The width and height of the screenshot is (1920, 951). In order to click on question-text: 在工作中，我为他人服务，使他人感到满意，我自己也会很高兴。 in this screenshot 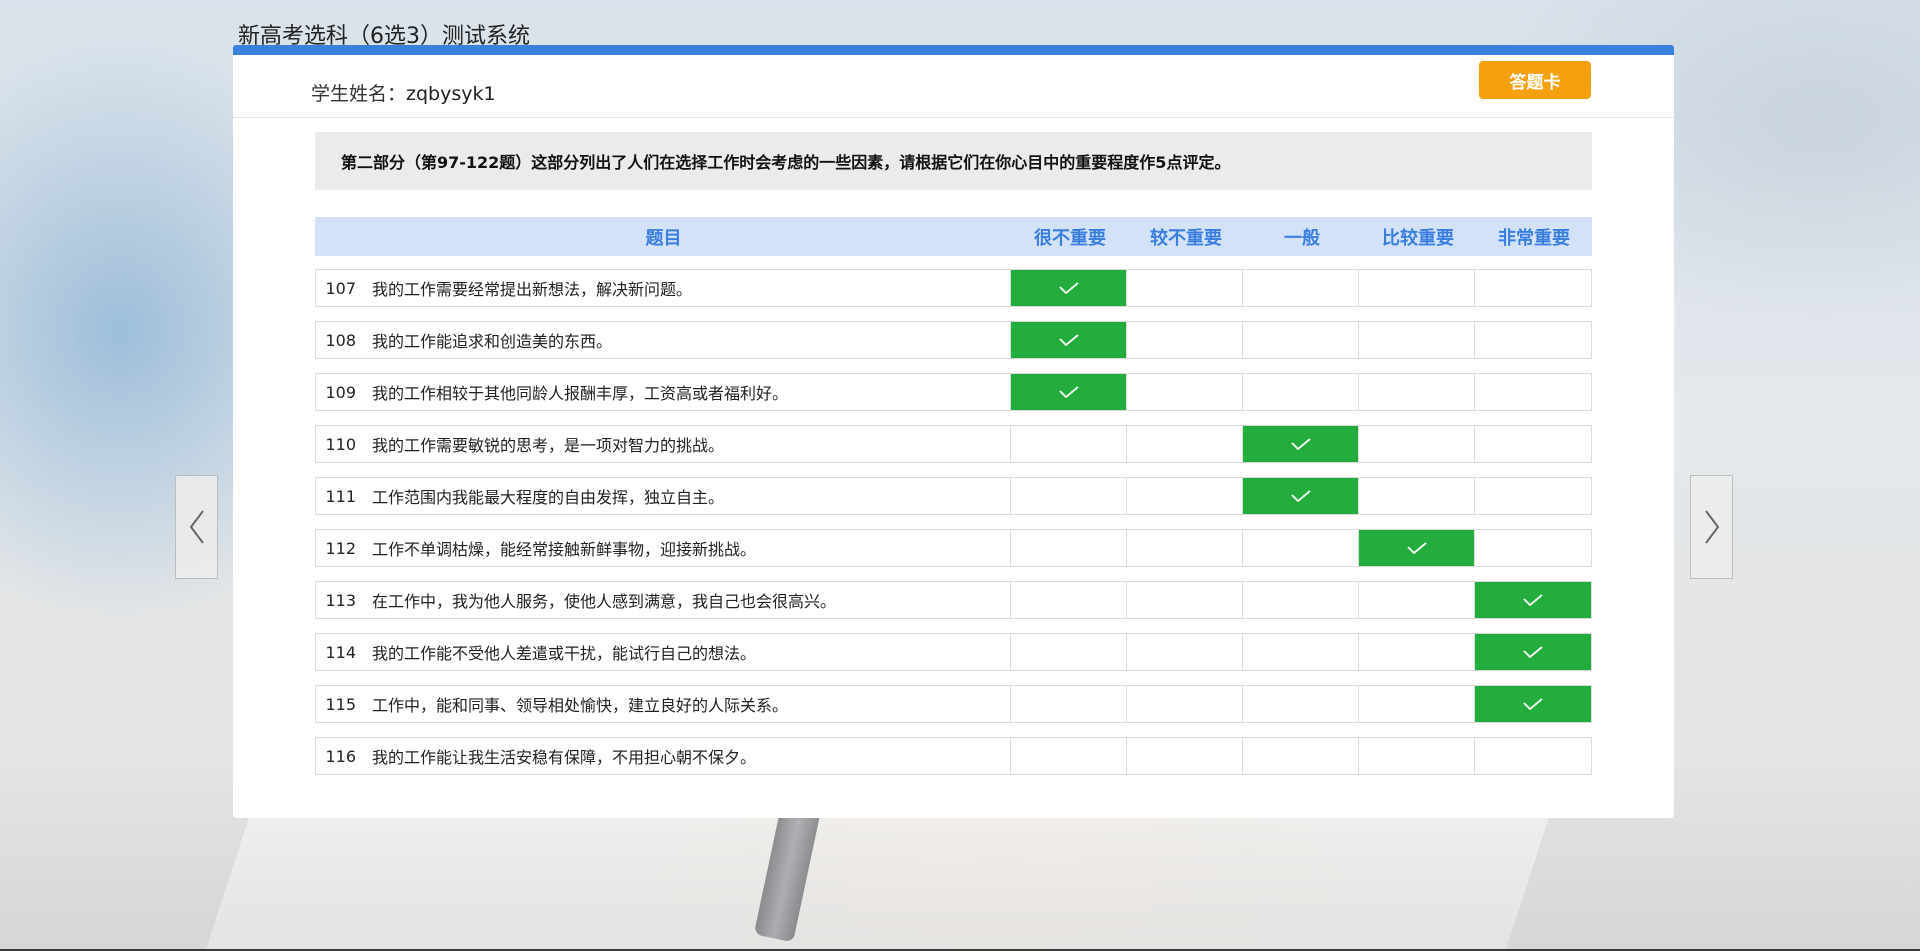, I will do `click(604, 601)`.